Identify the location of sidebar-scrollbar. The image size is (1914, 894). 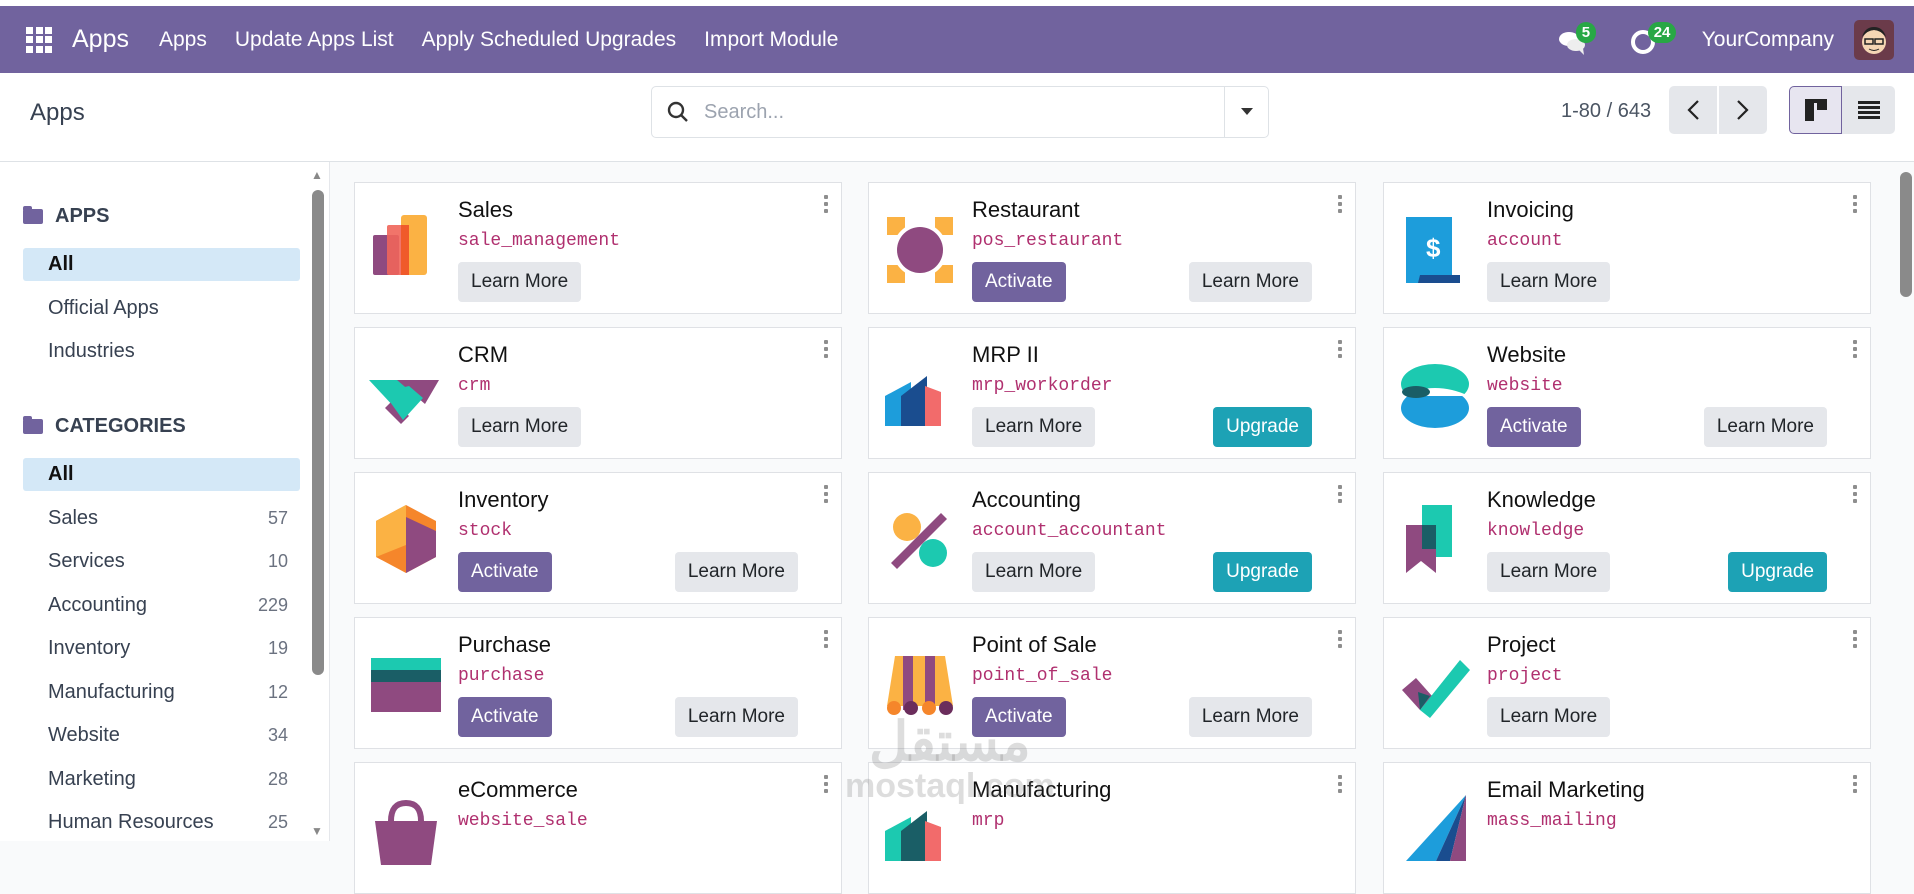
(318, 432).